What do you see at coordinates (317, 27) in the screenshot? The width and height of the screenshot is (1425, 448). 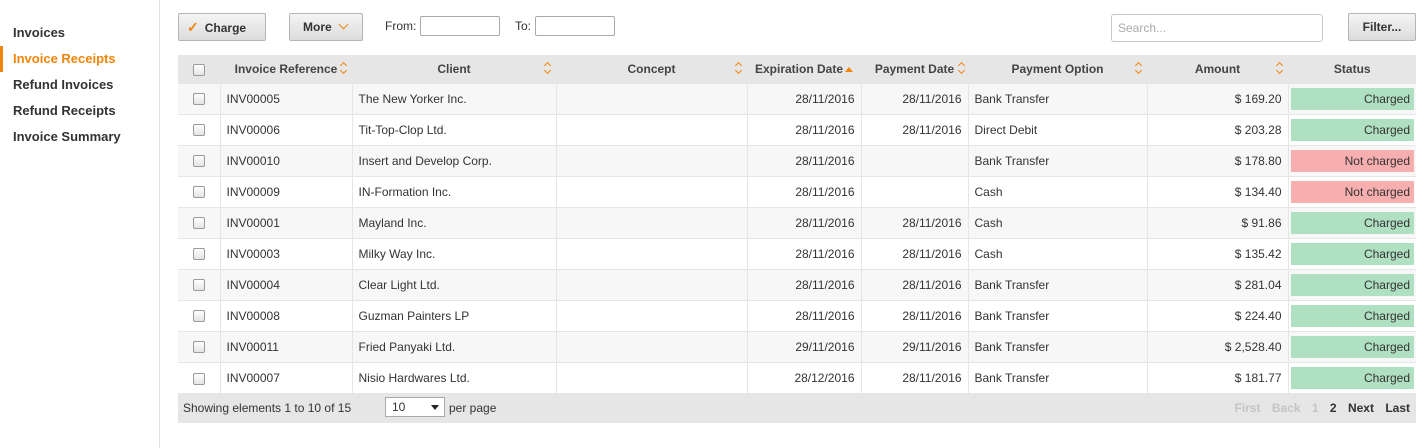 I see `more-button-label: More` at bounding box center [317, 27].